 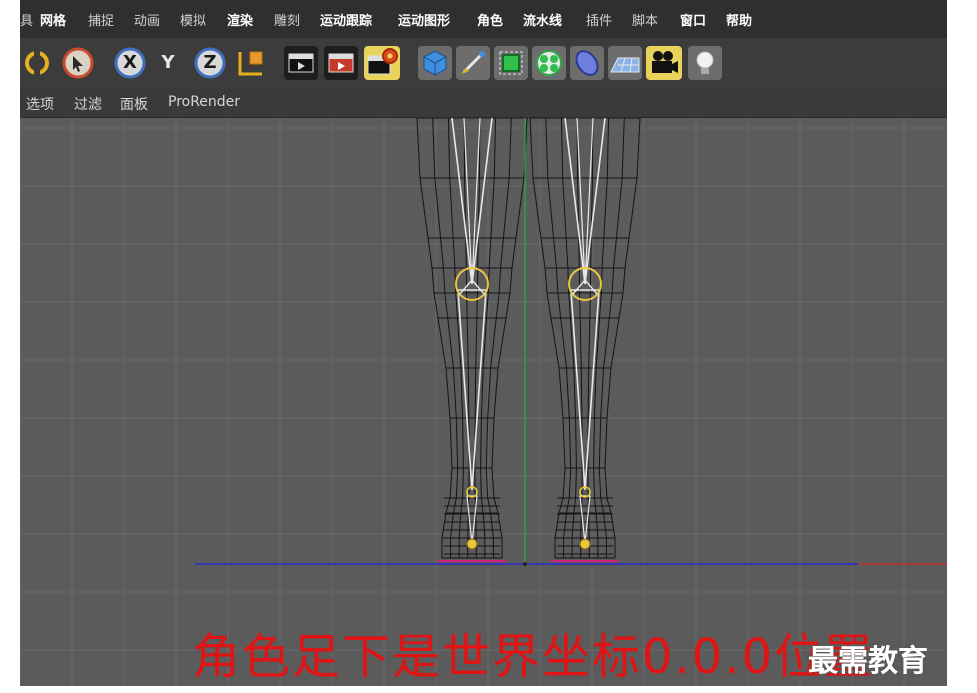 What do you see at coordinates (147, 19) in the screenshot?
I see `menu-animate: 动画` at bounding box center [147, 19].